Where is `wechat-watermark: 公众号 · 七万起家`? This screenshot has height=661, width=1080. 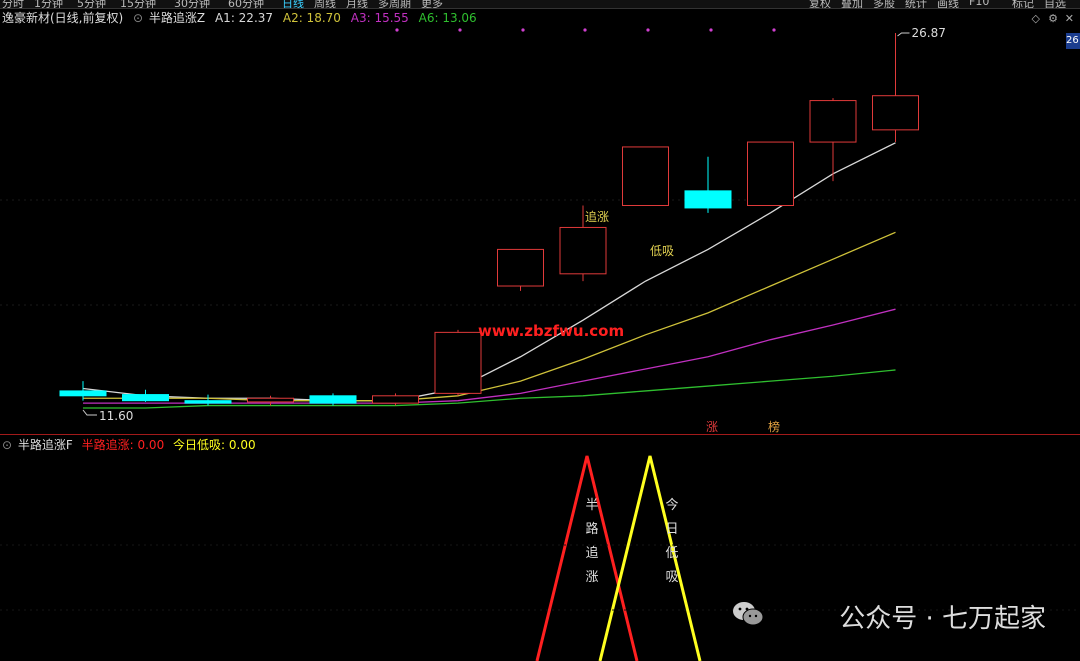
wechat-watermark: 公众号 · 七万起家 is located at coordinates (942, 619).